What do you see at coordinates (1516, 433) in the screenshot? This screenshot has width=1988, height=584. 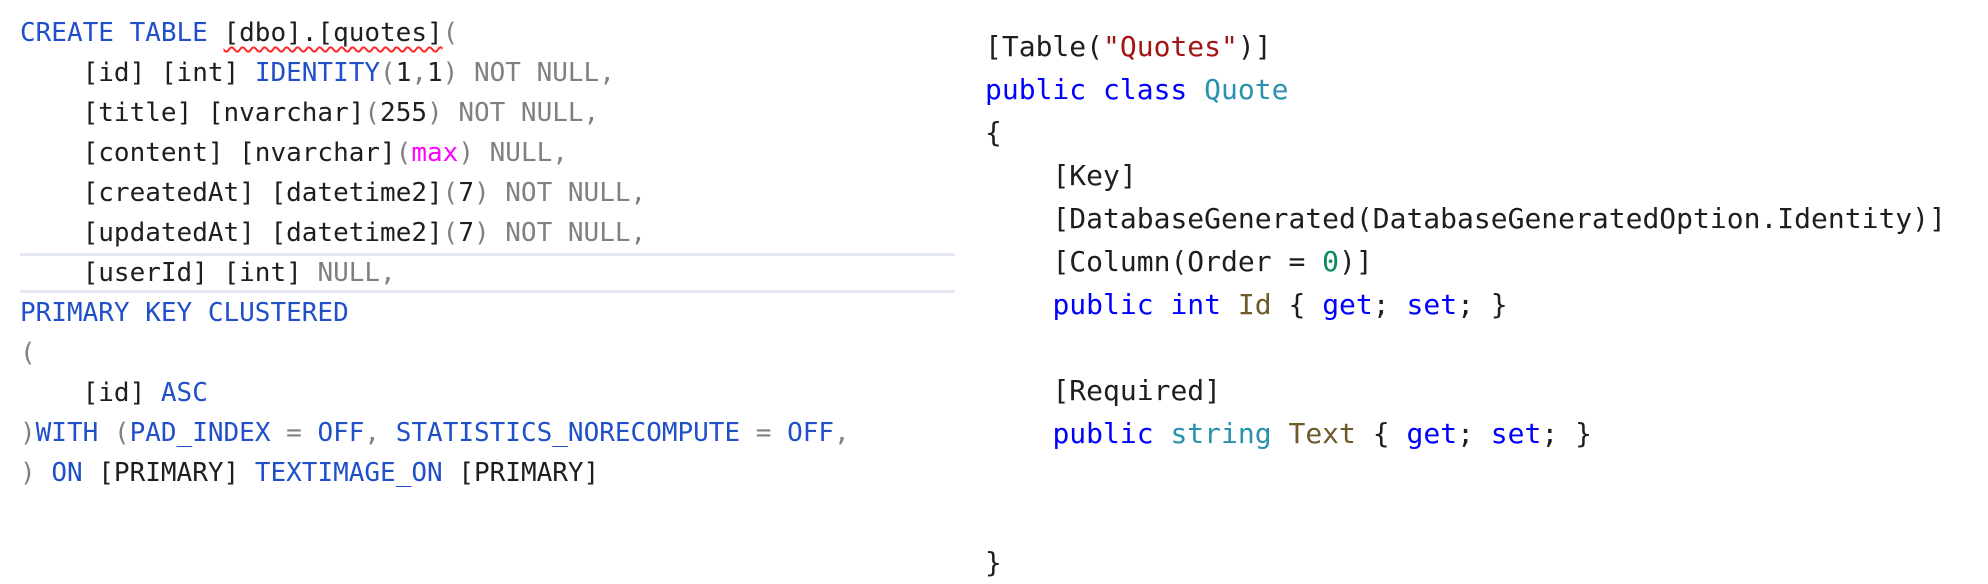 I see `code-token: set` at bounding box center [1516, 433].